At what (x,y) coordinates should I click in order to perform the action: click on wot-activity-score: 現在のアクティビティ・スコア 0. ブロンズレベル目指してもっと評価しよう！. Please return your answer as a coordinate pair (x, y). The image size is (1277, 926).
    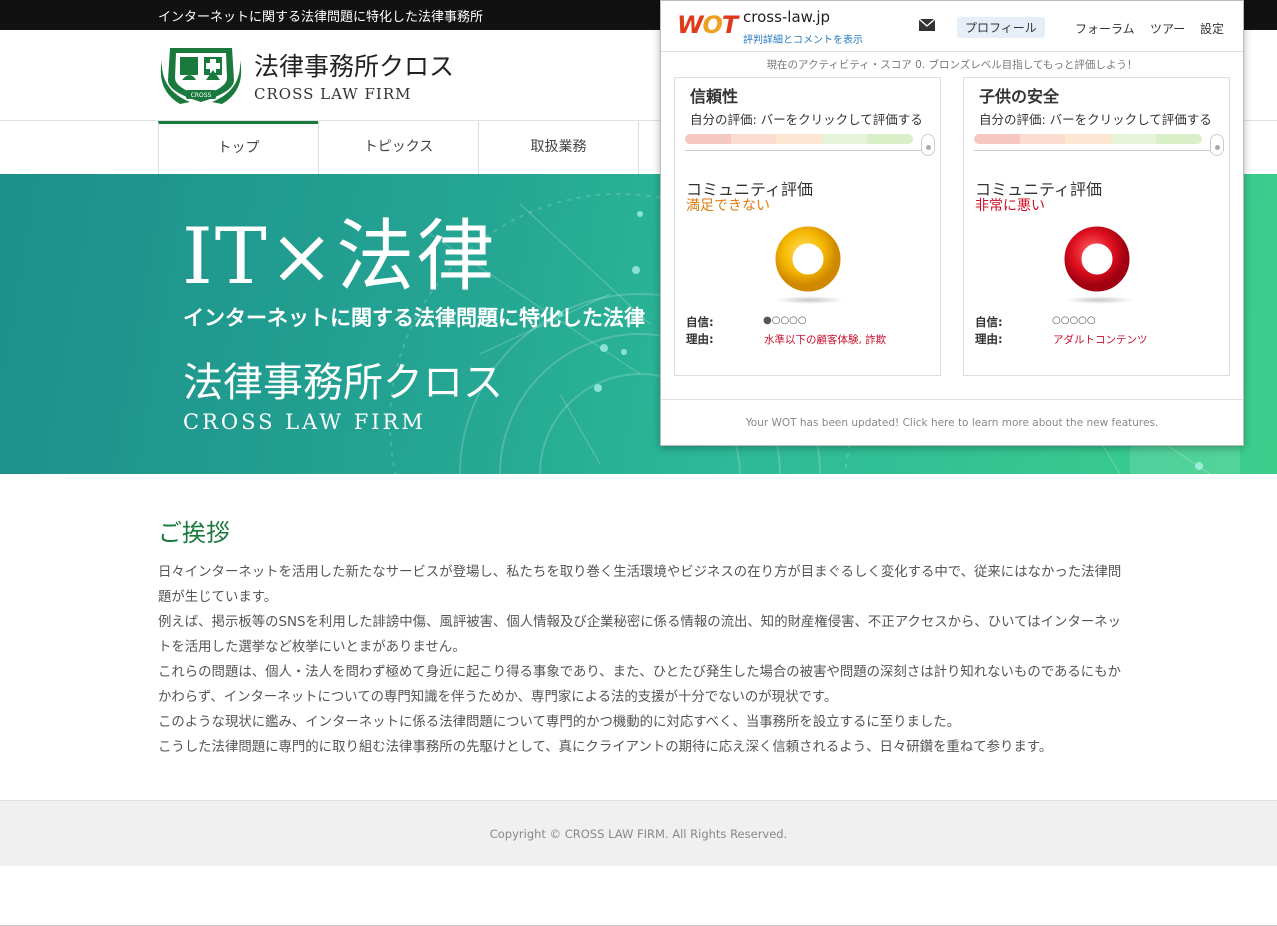
    Looking at the image, I should click on (952, 65).